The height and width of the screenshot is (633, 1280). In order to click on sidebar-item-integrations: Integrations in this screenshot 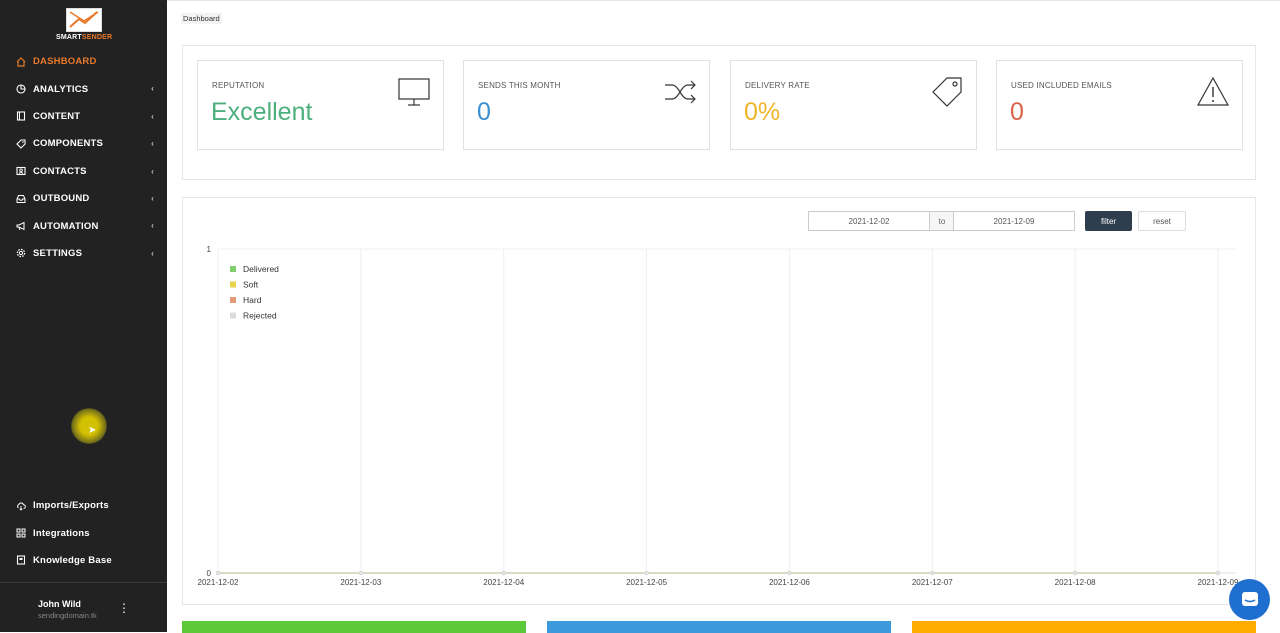, I will do `click(83, 532)`.